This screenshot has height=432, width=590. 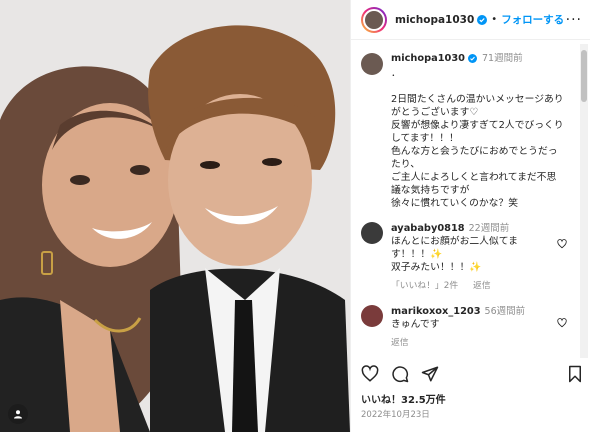 I want to click on comment-username: ayababy0818, so click(x=428, y=228).